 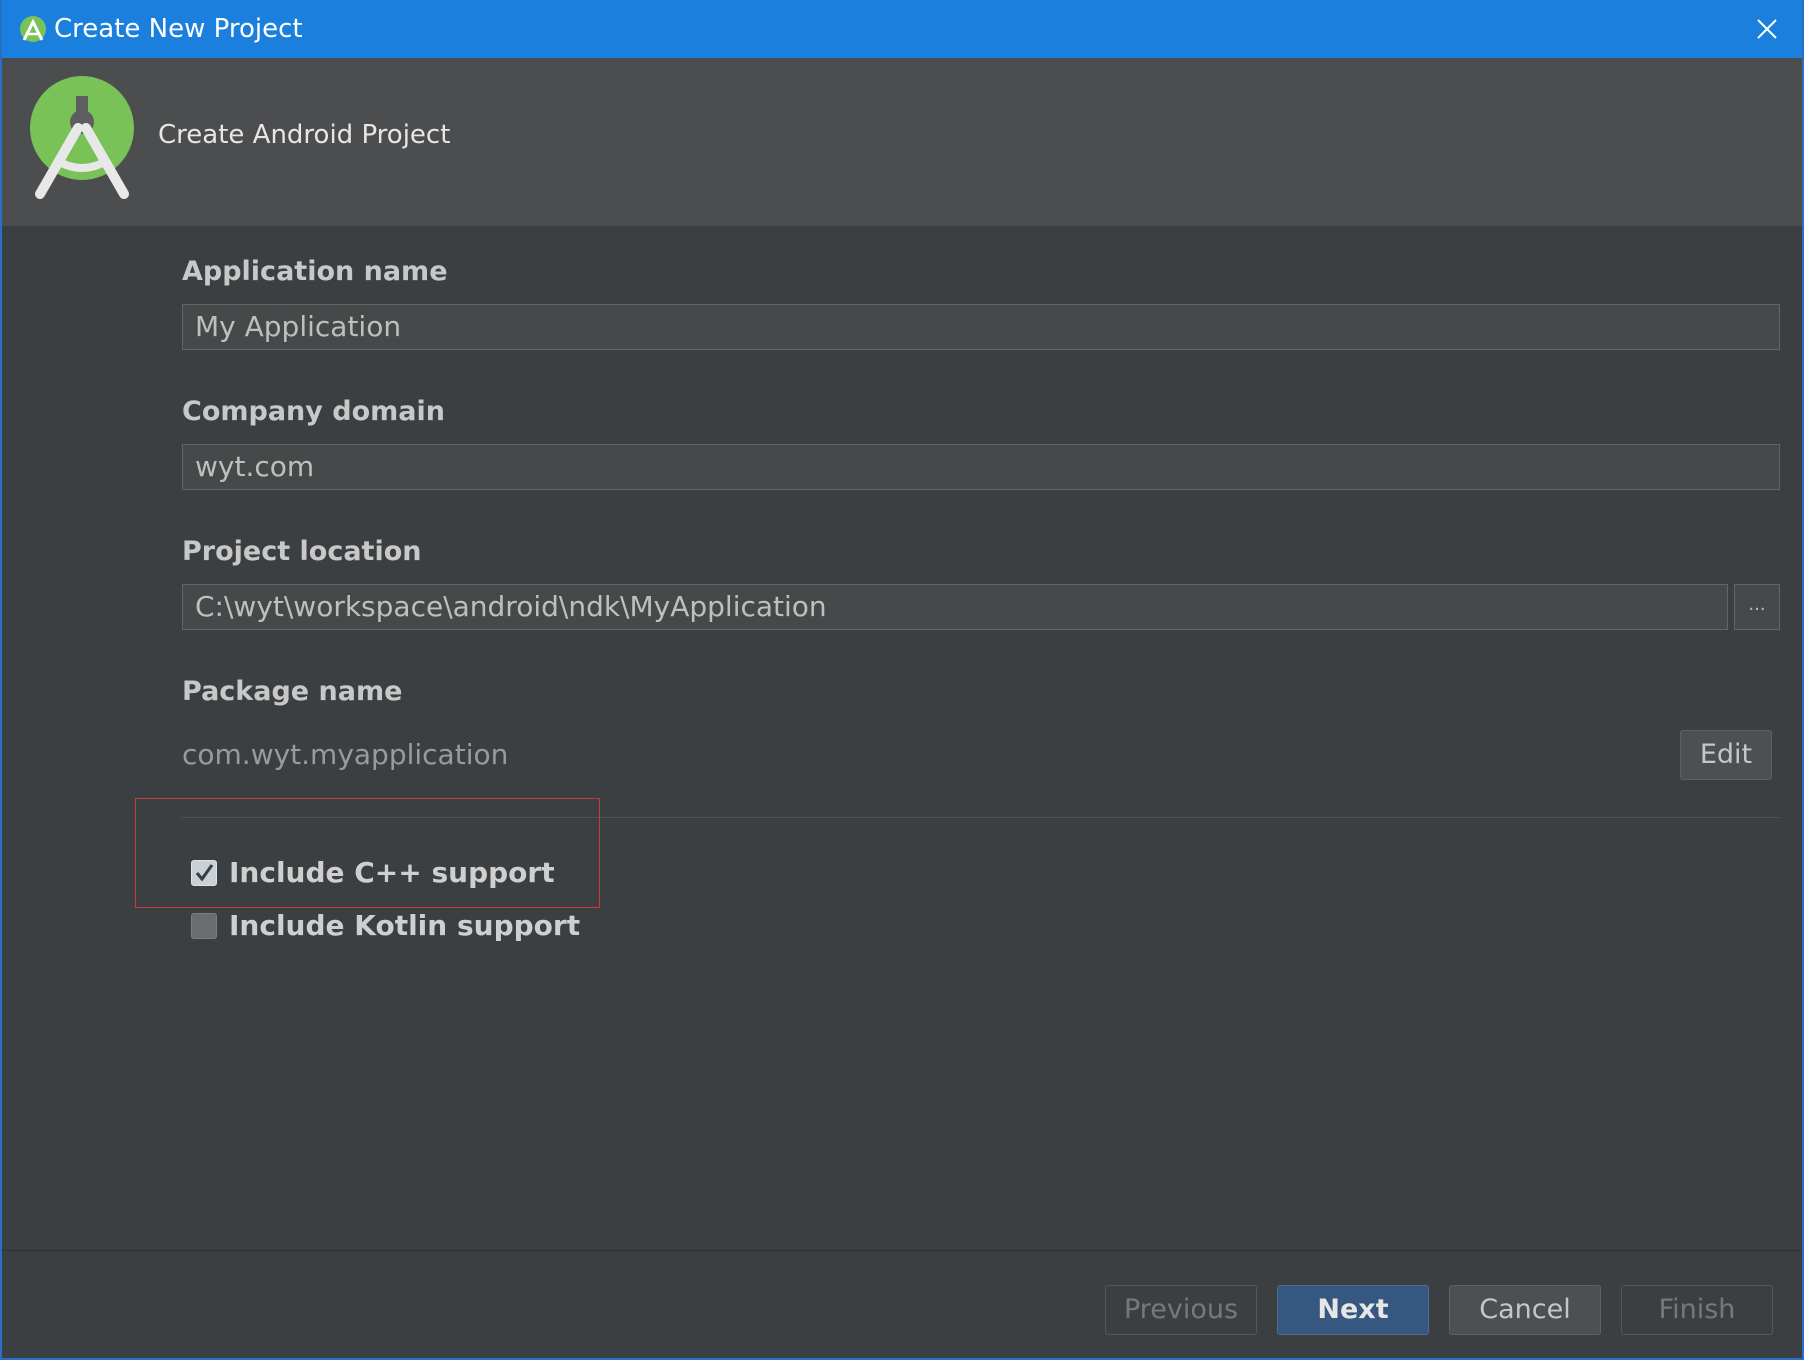 I want to click on header-band: Create Android Project, so click(x=902, y=142).